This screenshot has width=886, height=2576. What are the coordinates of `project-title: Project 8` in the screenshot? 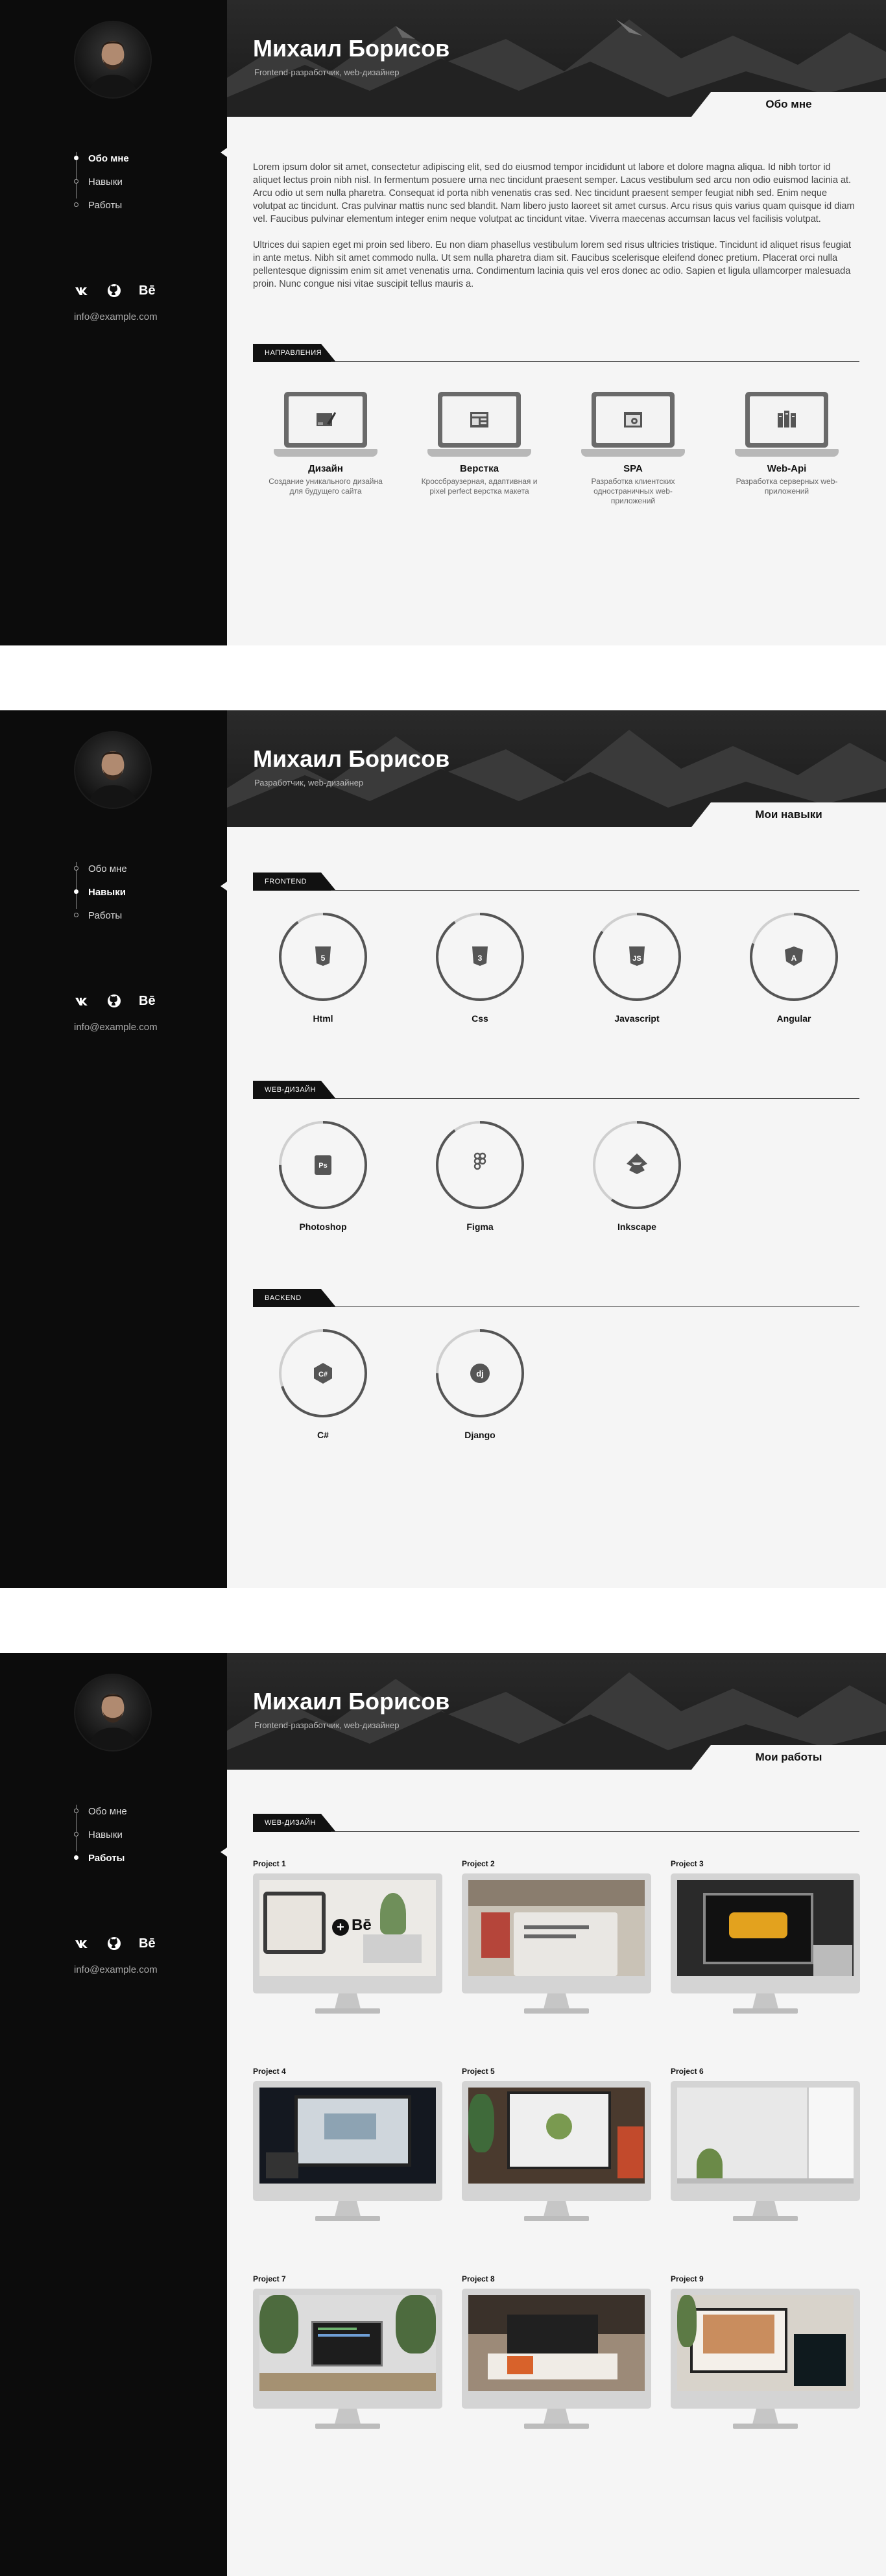 It's located at (478, 2278).